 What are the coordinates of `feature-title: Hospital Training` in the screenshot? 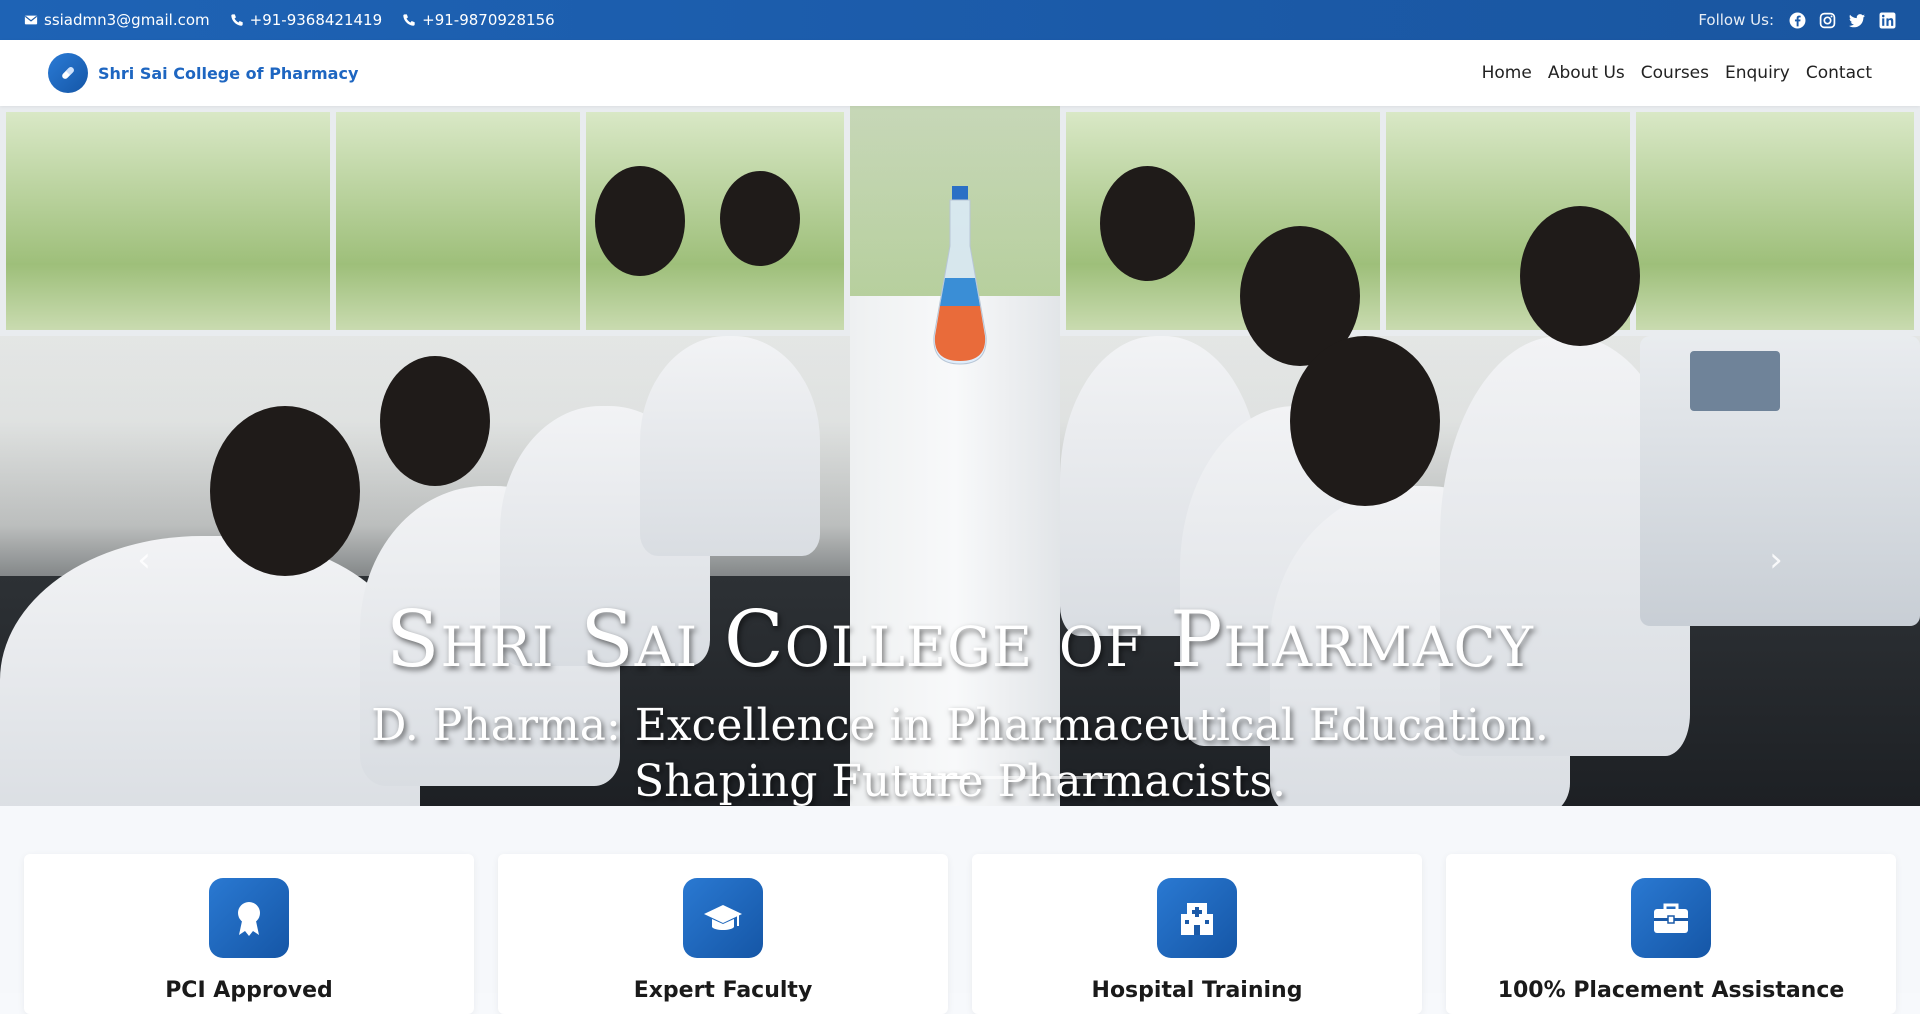 It's located at (1197, 990).